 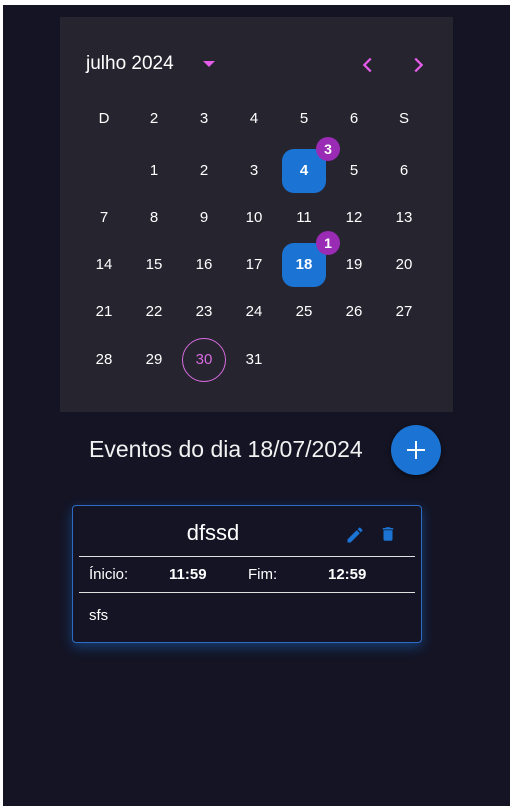 What do you see at coordinates (104, 312) in the screenshot?
I see `calendar-day-21: 21` at bounding box center [104, 312].